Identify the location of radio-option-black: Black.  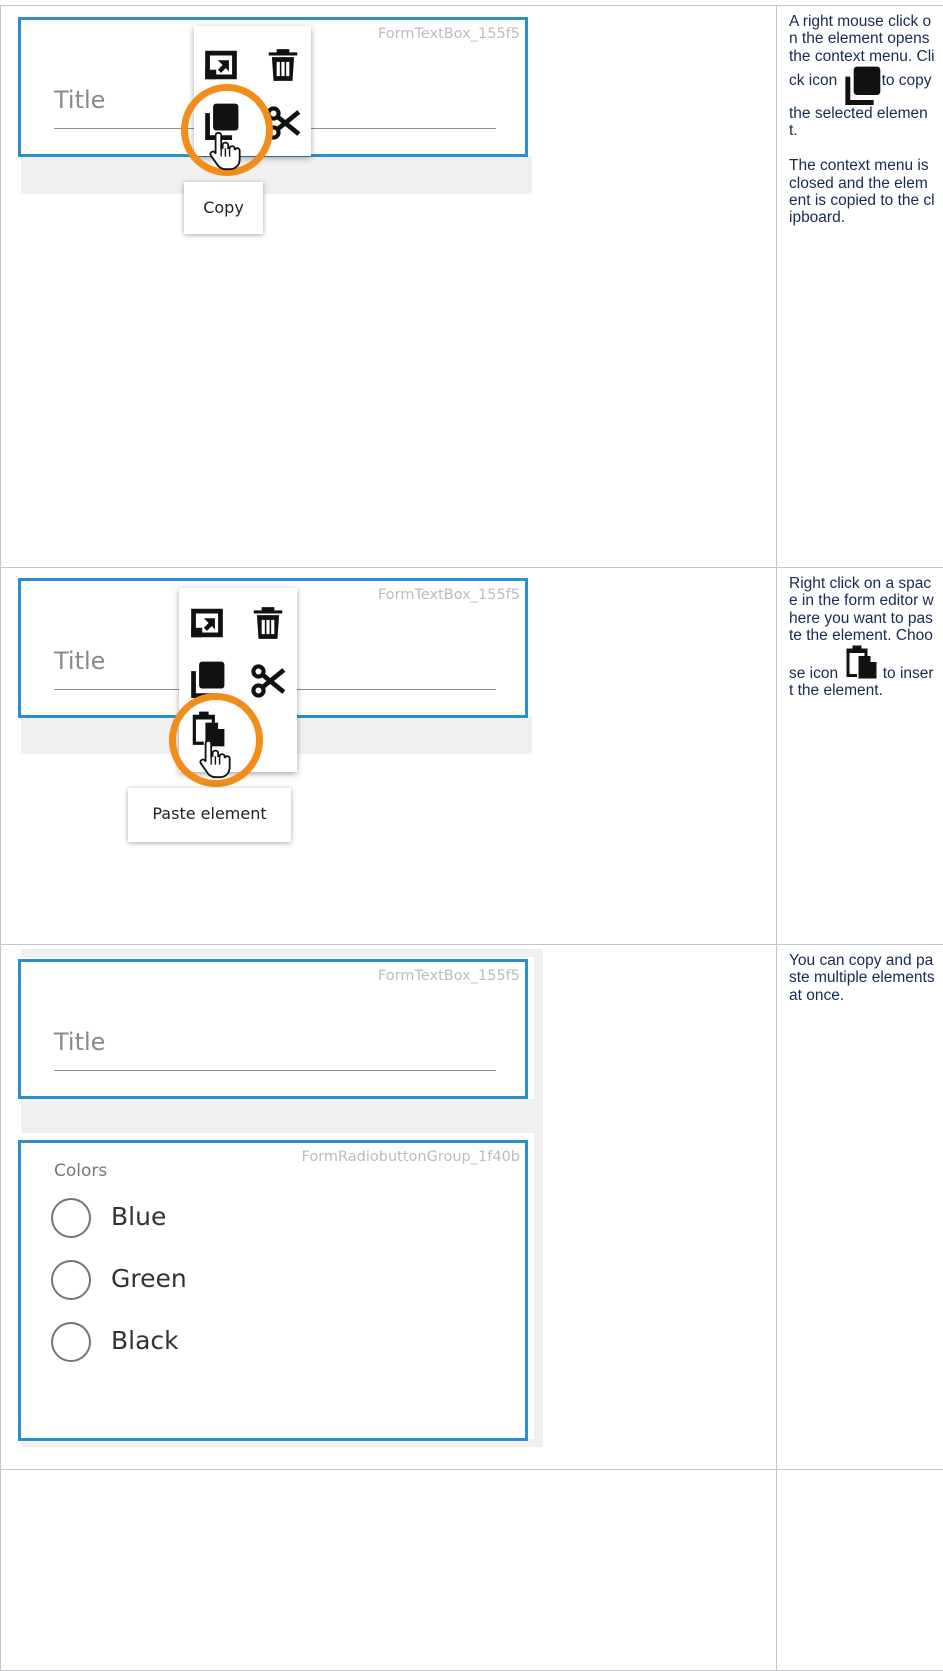
(161, 1345).